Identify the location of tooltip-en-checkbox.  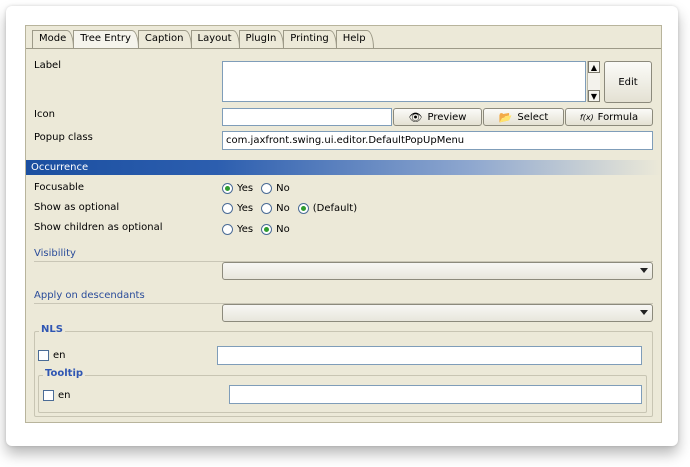
(48, 395).